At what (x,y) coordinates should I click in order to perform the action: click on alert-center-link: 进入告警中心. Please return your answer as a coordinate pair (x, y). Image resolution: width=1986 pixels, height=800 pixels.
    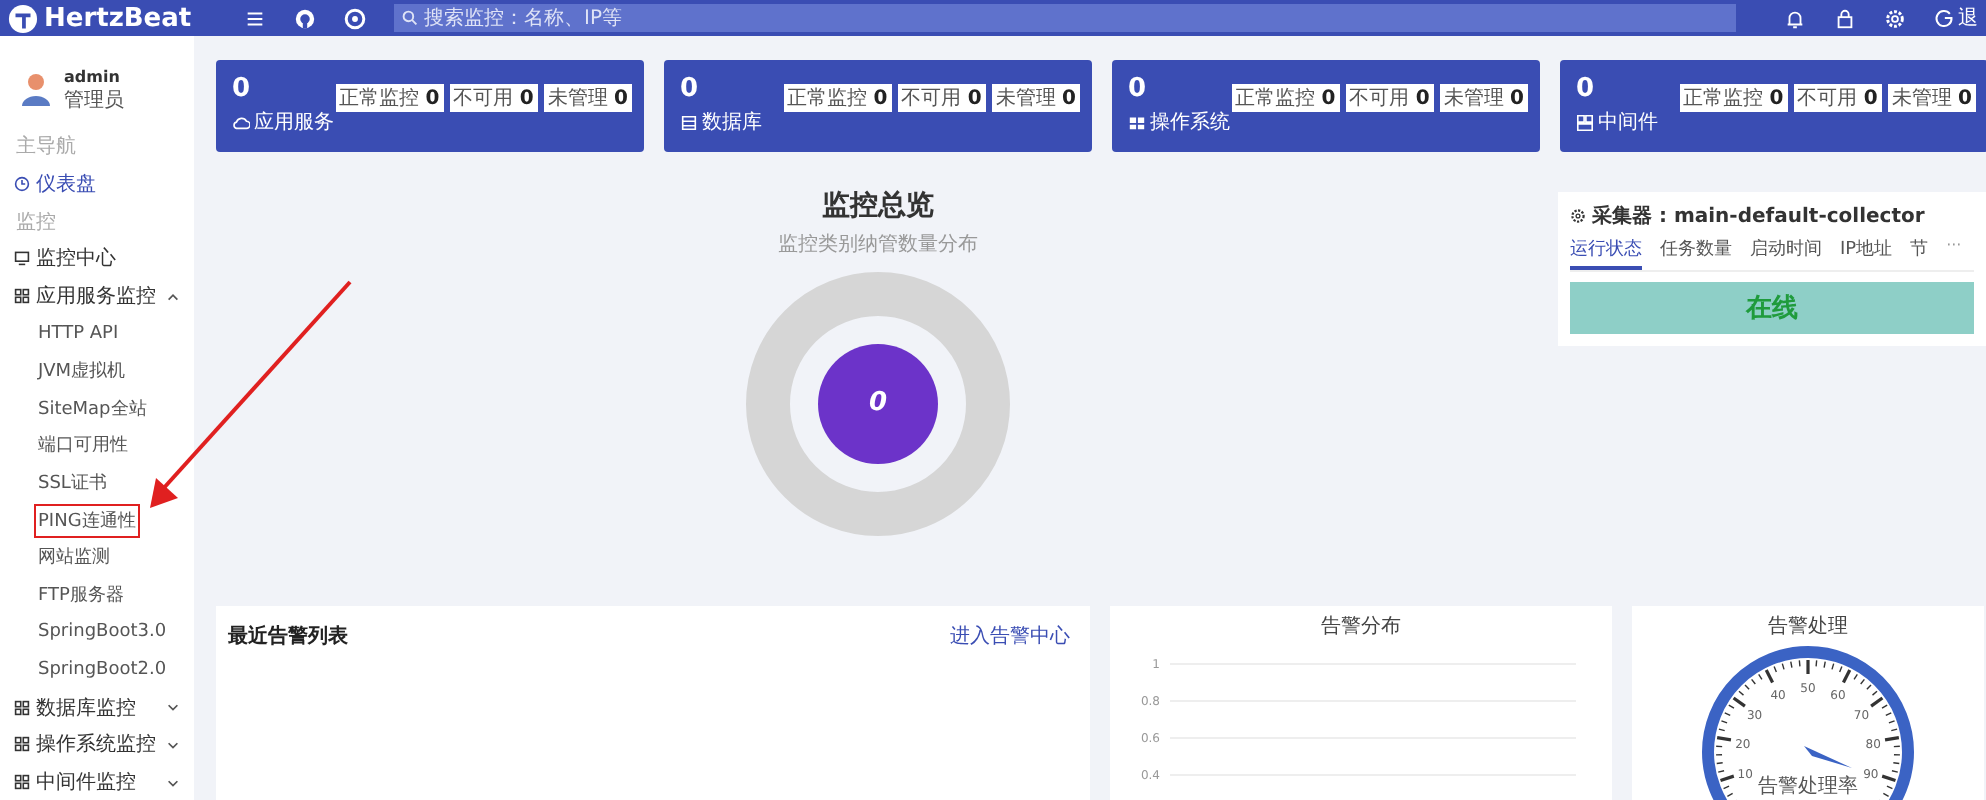
    Looking at the image, I should click on (1010, 636).